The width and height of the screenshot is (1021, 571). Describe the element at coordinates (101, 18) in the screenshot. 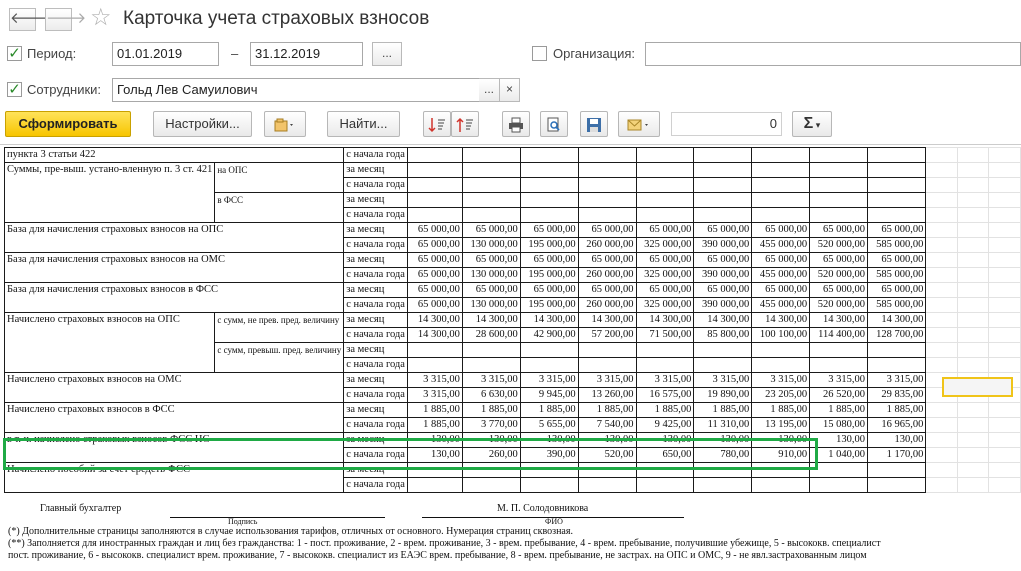

I see `star-icon: ☆` at that location.